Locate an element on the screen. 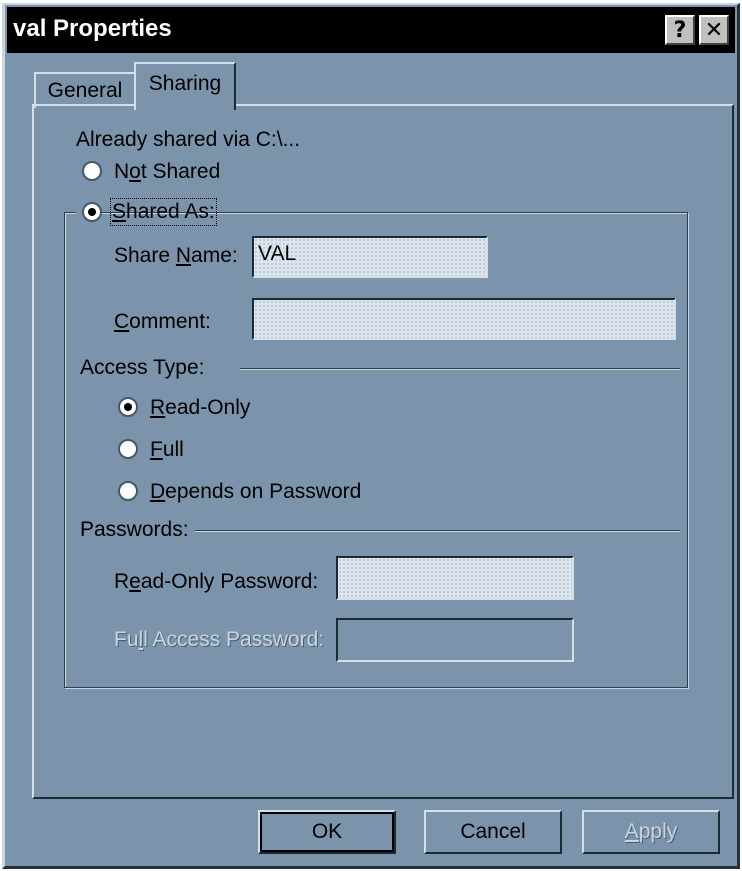 Image resolution: width=742 pixels, height=871 pixels. cancel-button: Cancel is located at coordinates (493, 832).